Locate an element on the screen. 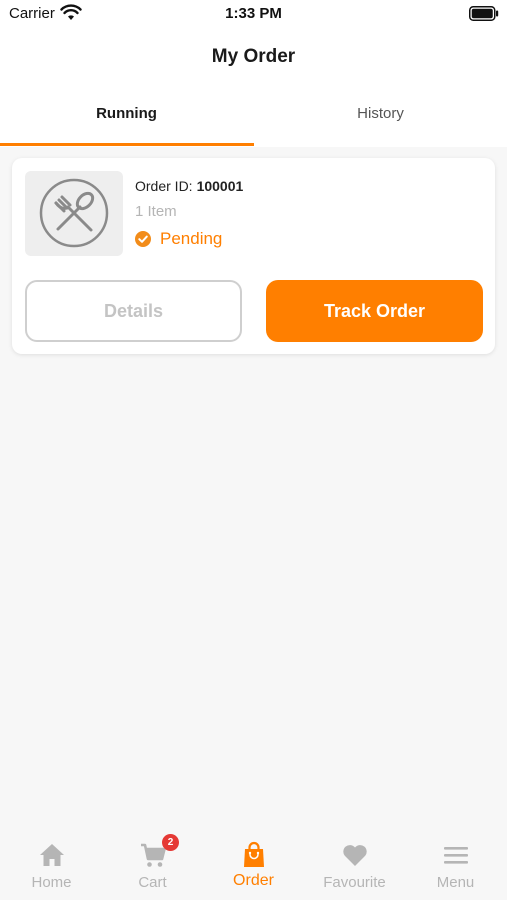  battery-icon is located at coordinates (484, 13).